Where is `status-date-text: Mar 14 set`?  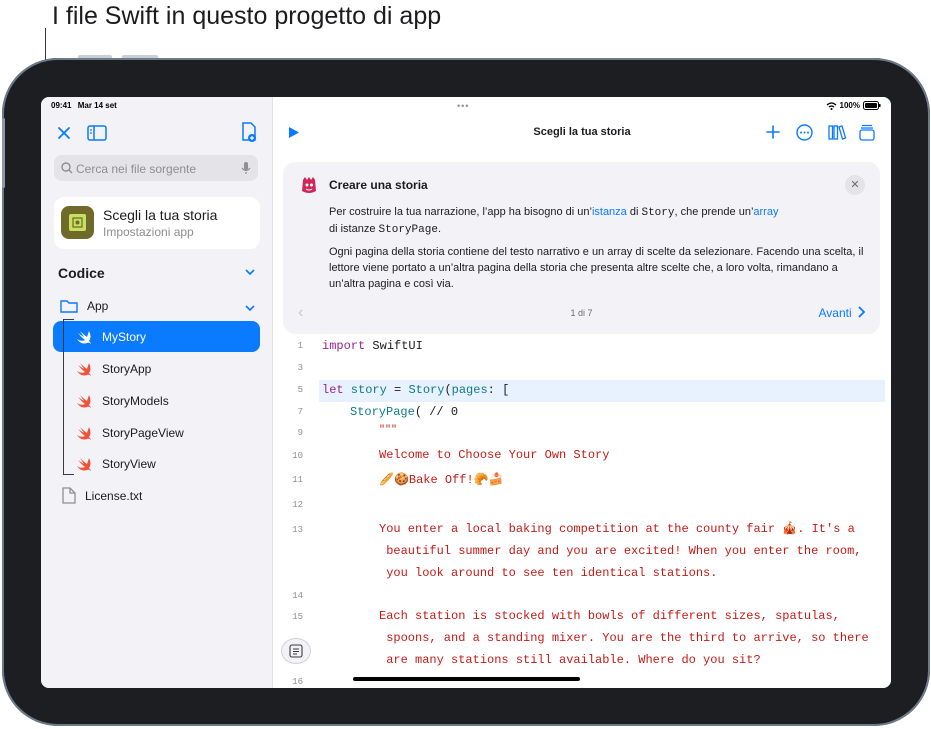 status-date-text: Mar 14 set is located at coordinates (97, 105).